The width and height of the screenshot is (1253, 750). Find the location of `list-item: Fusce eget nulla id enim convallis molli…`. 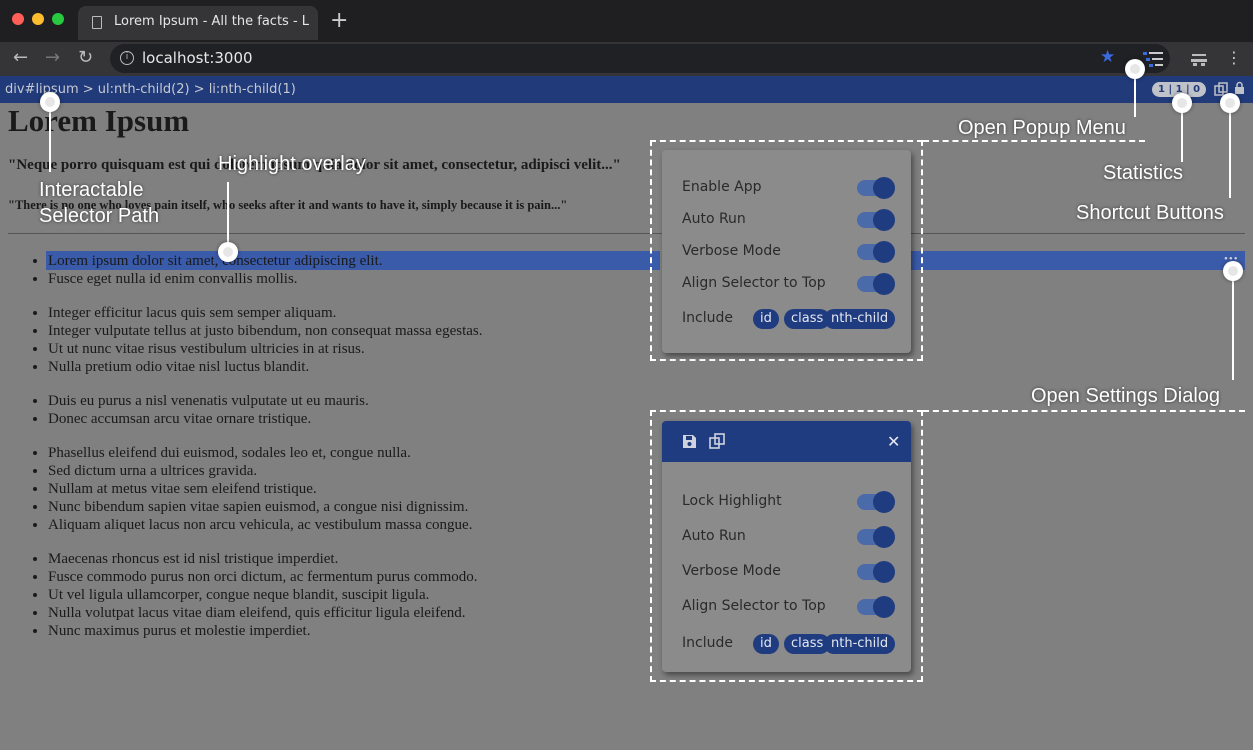

list-item: Fusce eget nulla id enim convallis molli… is located at coordinates (215, 279).